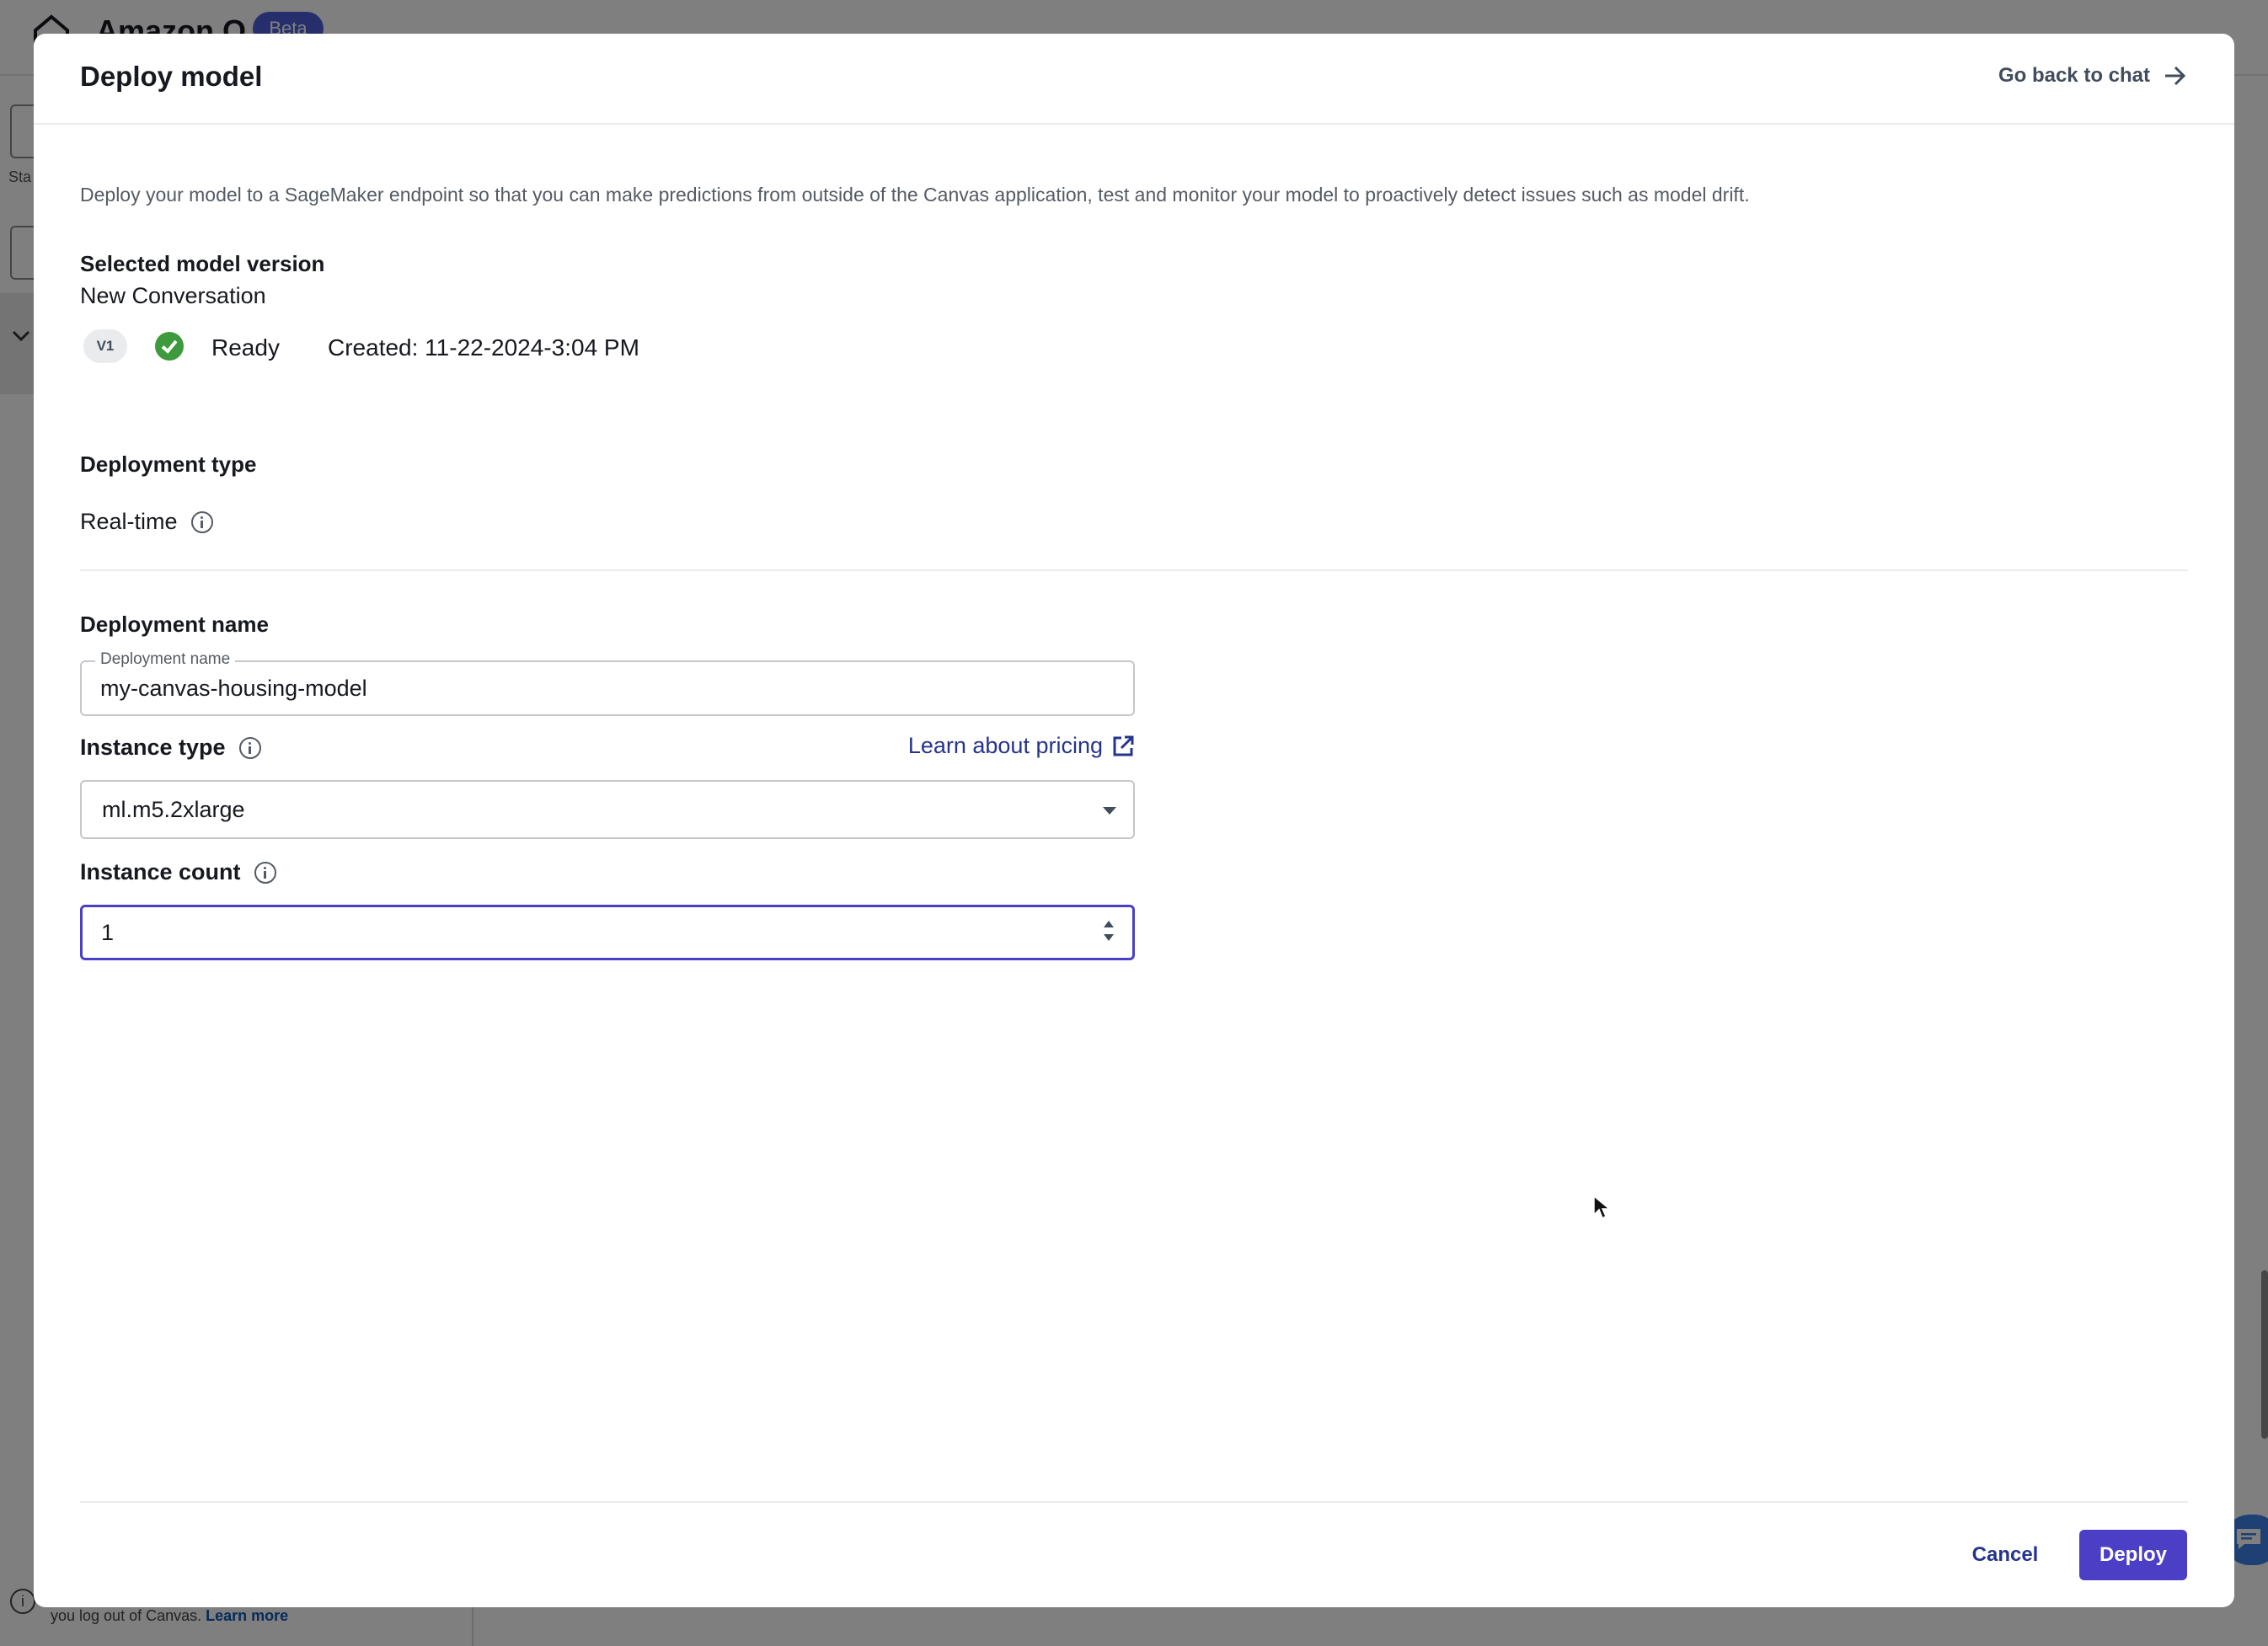  What do you see at coordinates (608, 932) in the screenshot?
I see `instance-count-input: 1` at bounding box center [608, 932].